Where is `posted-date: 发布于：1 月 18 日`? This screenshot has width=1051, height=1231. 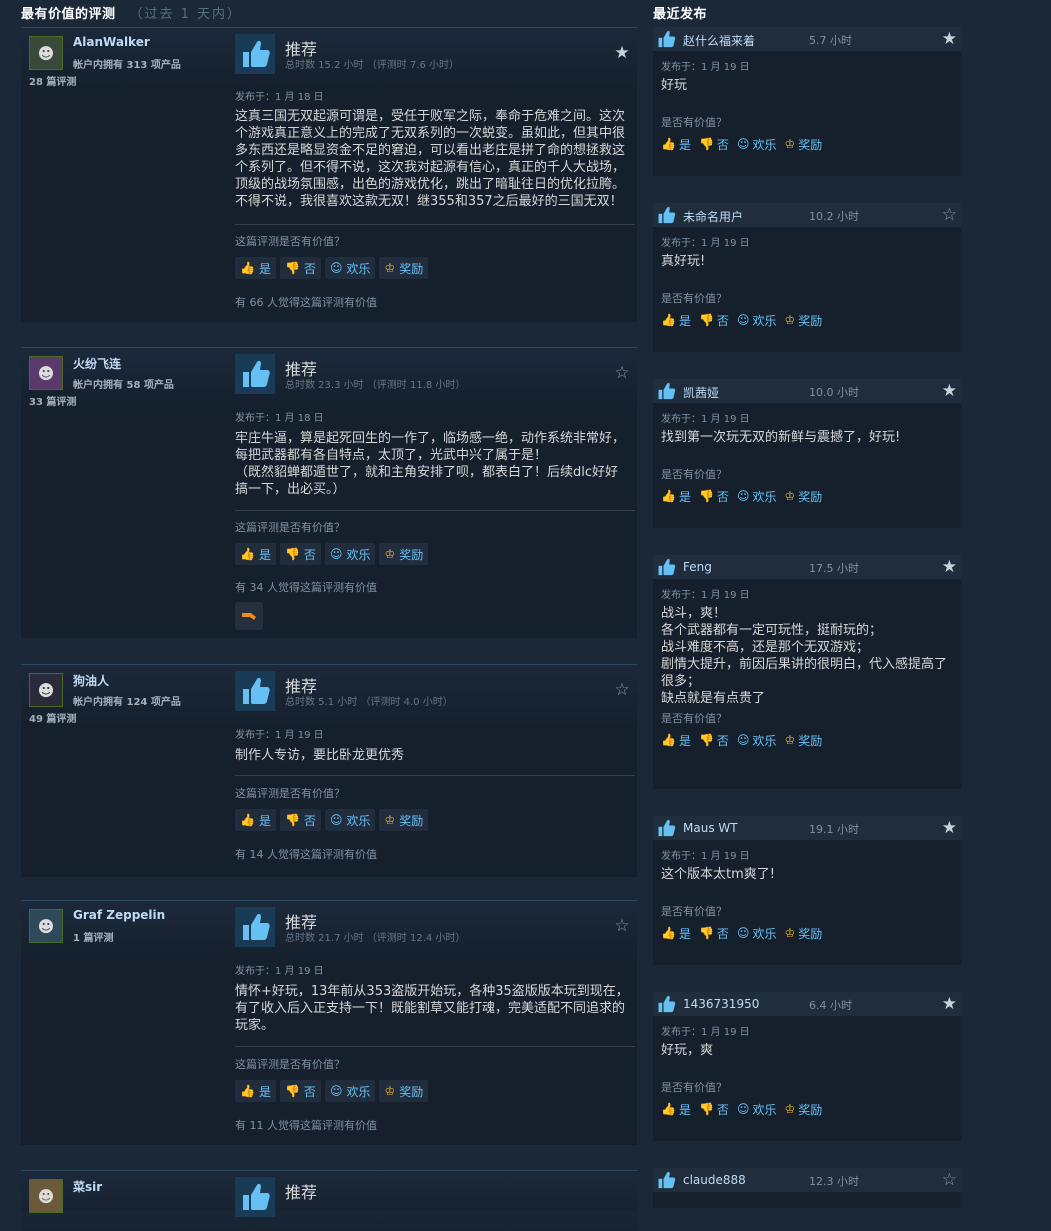
posted-date: 发布于：1 月 18 日 is located at coordinates (279, 418).